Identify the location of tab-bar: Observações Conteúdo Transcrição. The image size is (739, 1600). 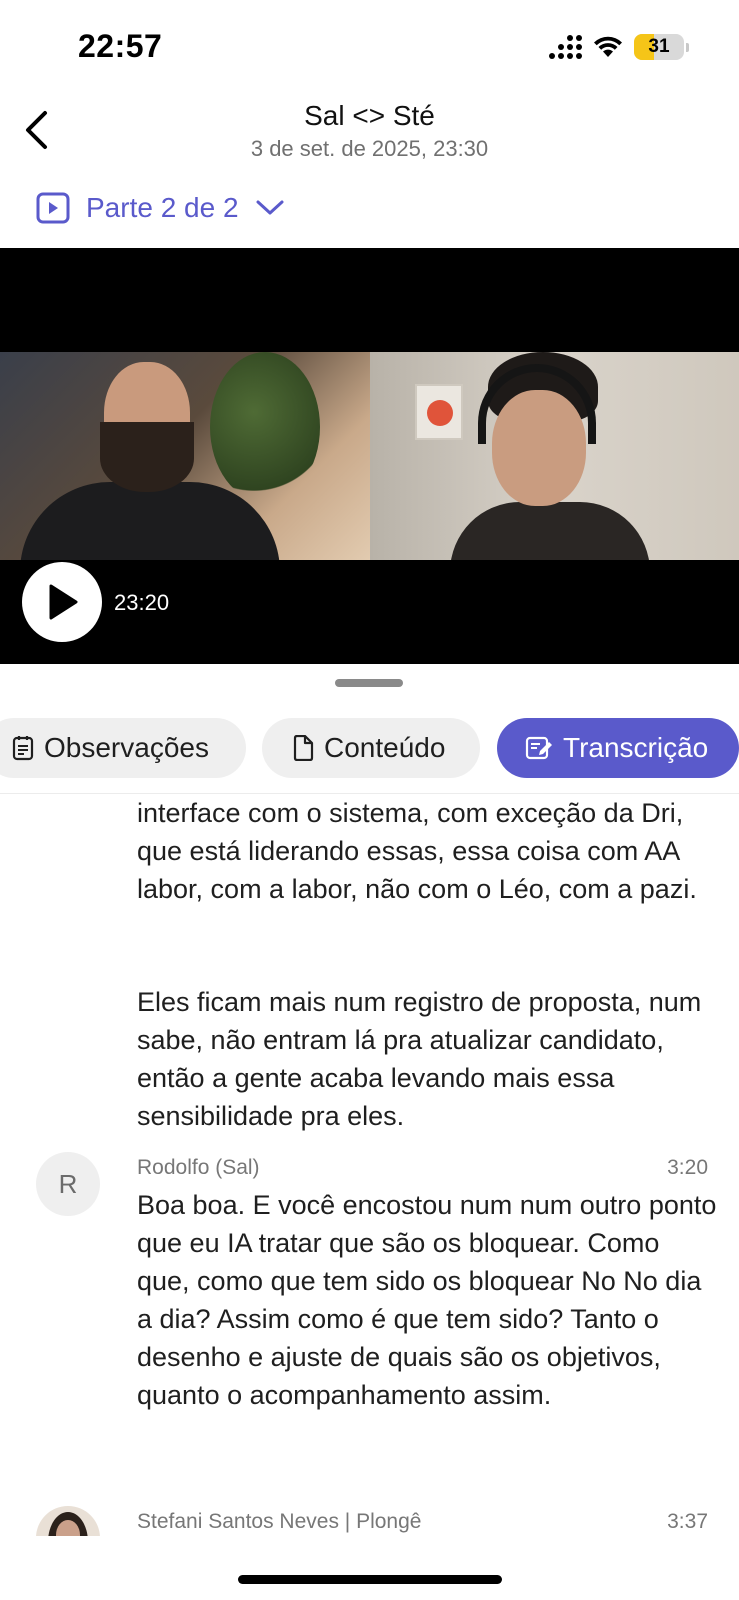
(369, 749).